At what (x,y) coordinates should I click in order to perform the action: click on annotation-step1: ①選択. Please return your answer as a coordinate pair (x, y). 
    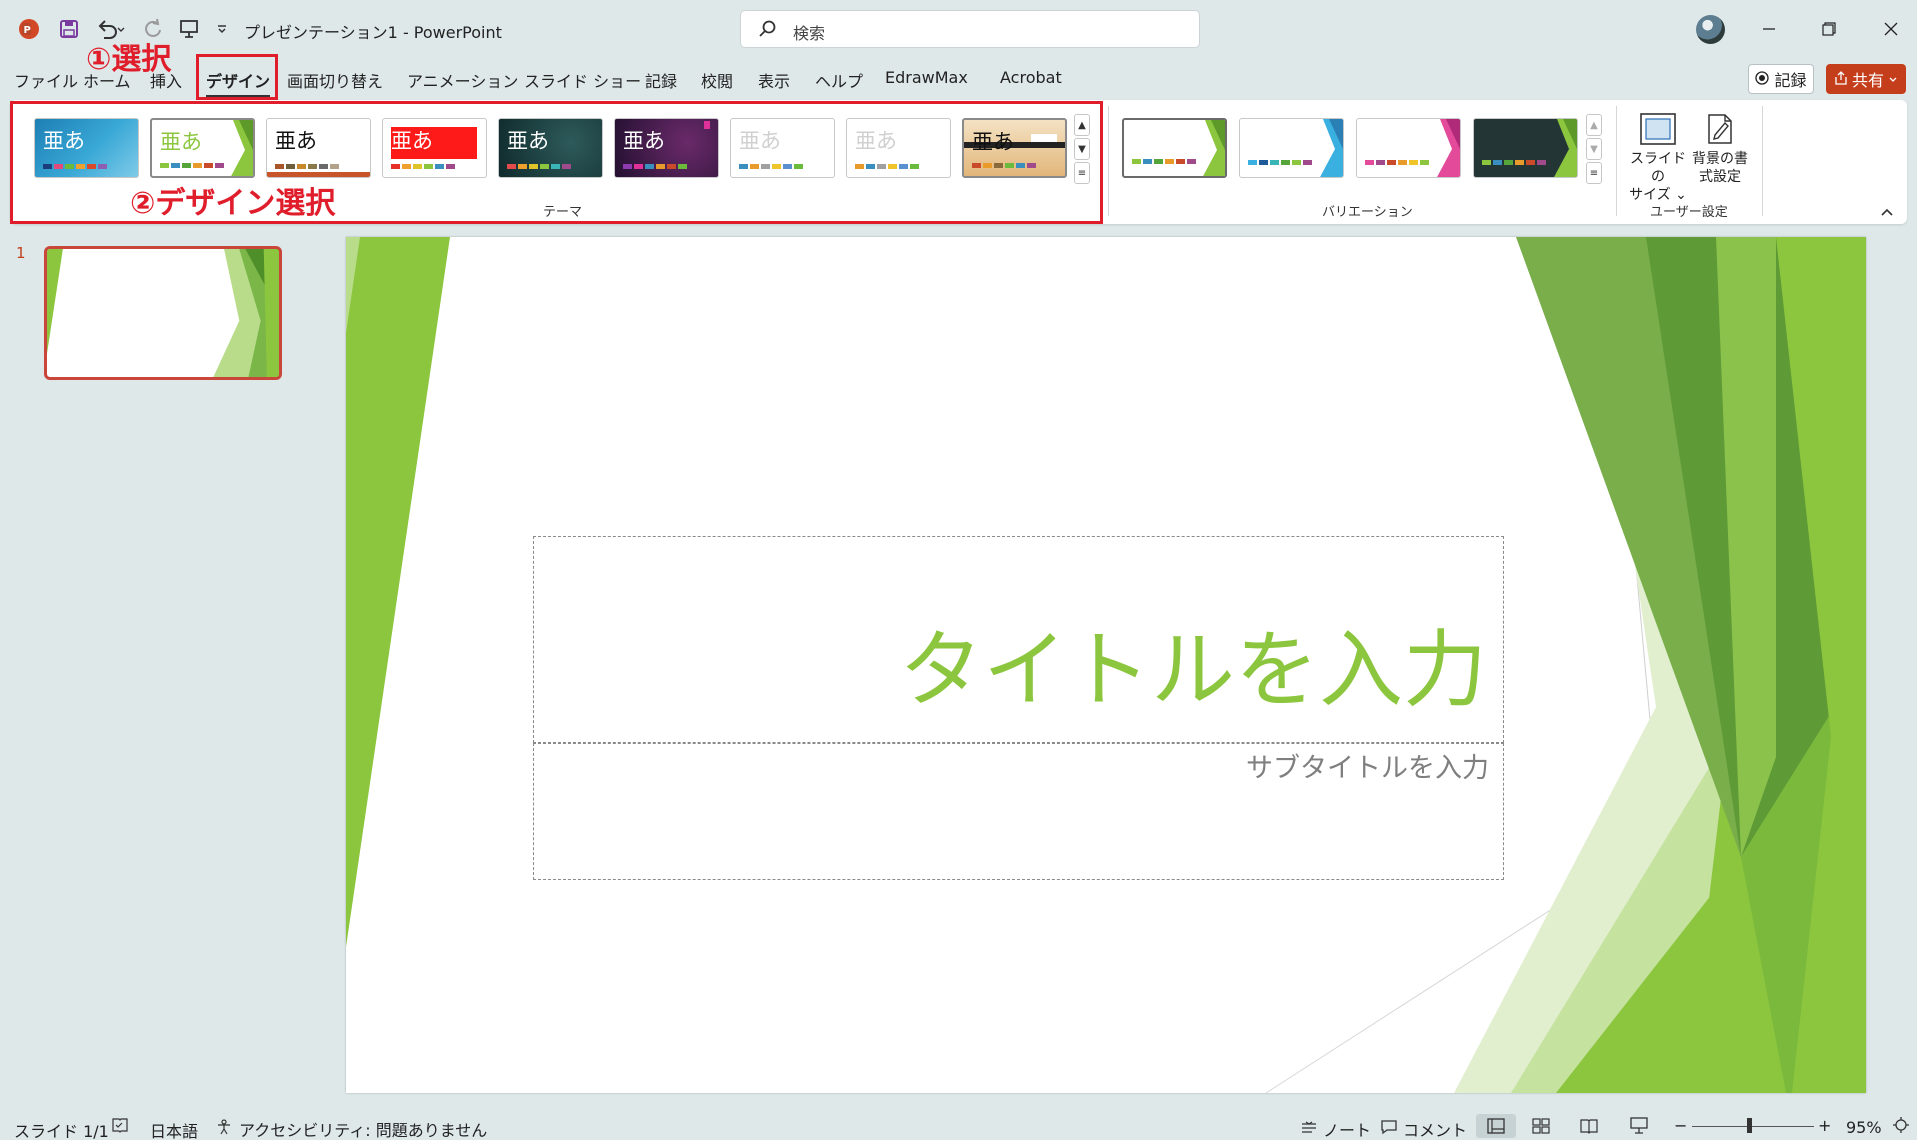
    Looking at the image, I should click on (129, 59).